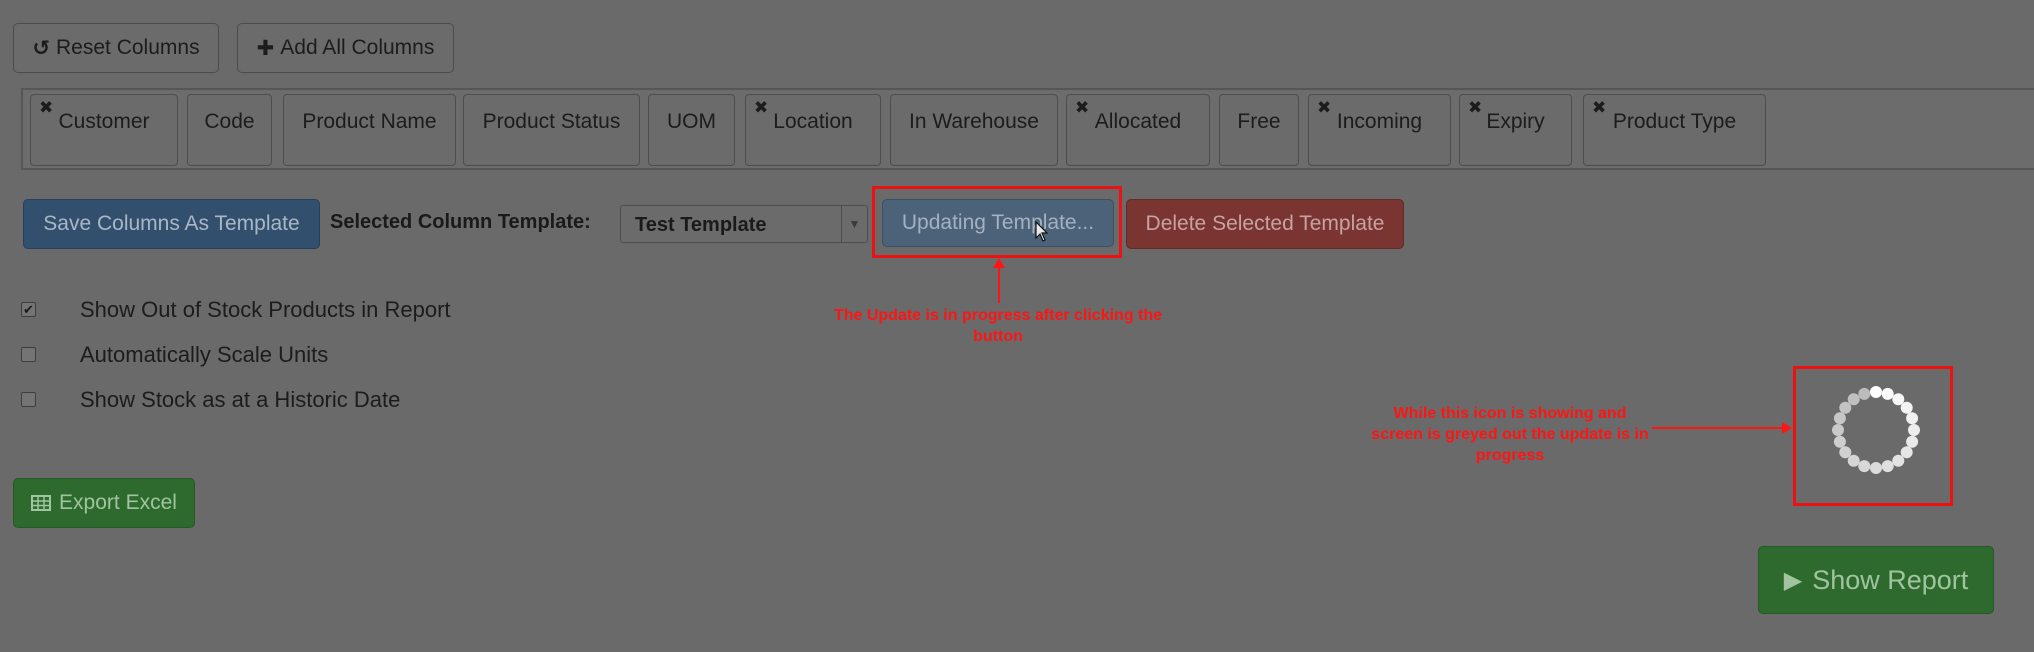  I want to click on column-chip-allocated: ✖ Allocated, so click(1138, 130).